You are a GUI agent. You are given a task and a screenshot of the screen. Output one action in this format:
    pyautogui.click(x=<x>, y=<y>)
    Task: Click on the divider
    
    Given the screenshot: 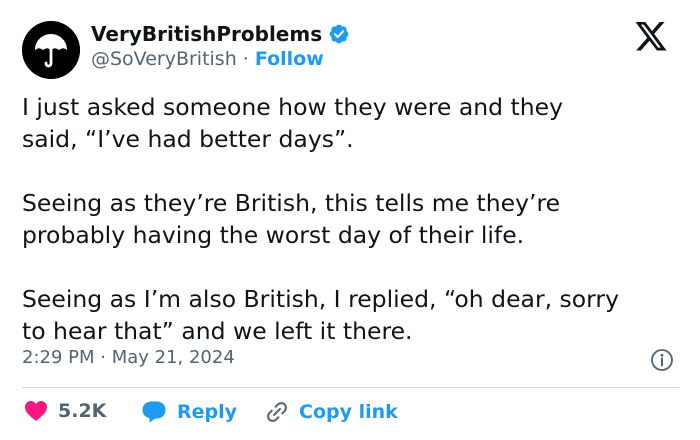 What is the action you would take?
    pyautogui.click(x=350, y=387)
    